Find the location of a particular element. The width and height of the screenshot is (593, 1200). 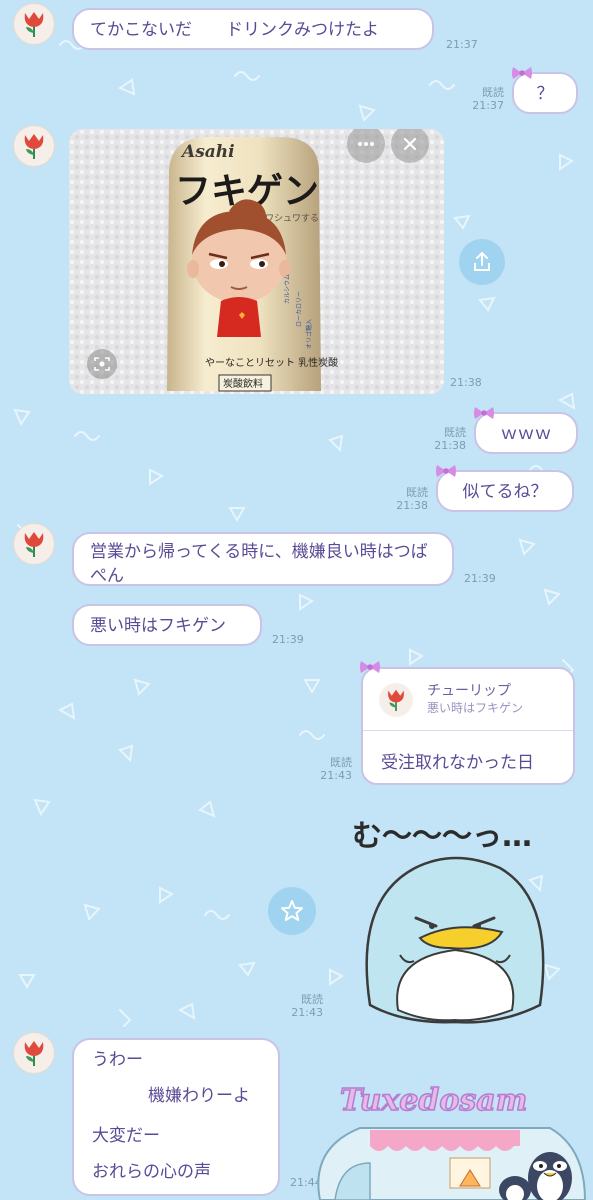

share-button is located at coordinates (482, 262).